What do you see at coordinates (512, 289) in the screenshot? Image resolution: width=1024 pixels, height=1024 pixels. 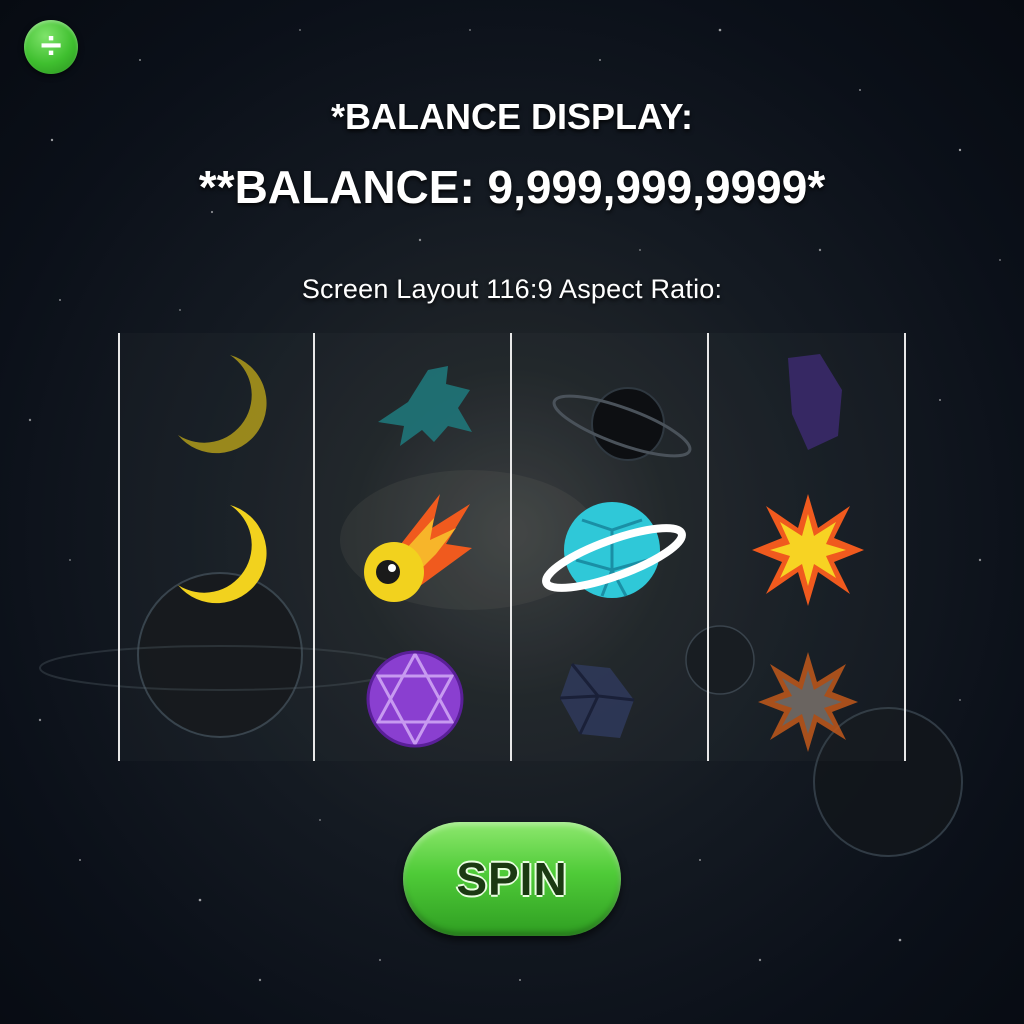 I see `layout-note: Screen Layout 116:9 Aspect Ratio:` at bounding box center [512, 289].